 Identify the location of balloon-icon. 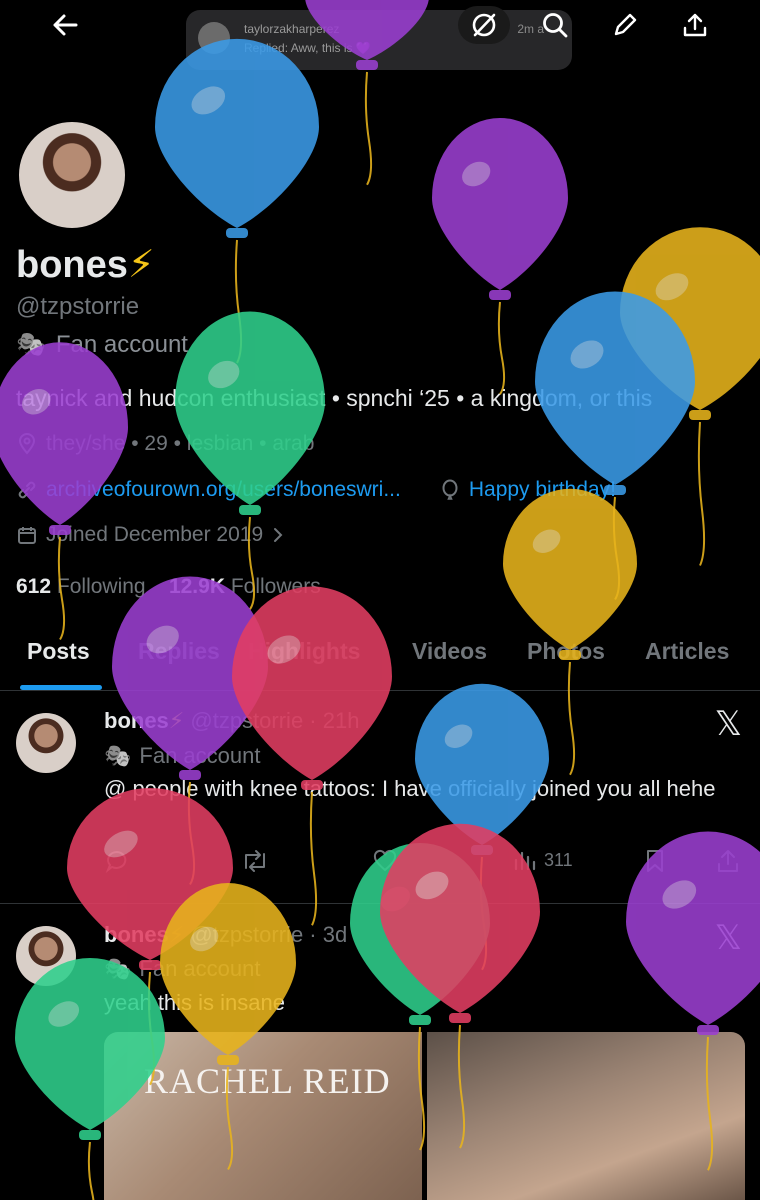
(450, 489).